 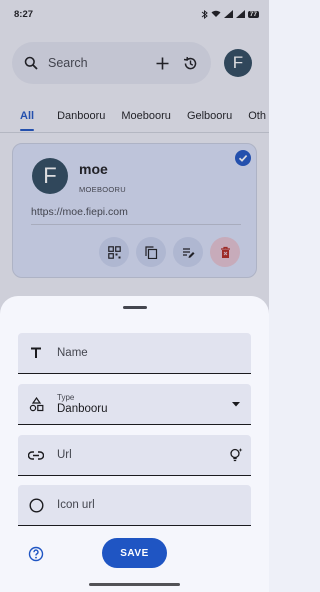 What do you see at coordinates (93, 169) in the screenshot?
I see `booru-name: moe` at bounding box center [93, 169].